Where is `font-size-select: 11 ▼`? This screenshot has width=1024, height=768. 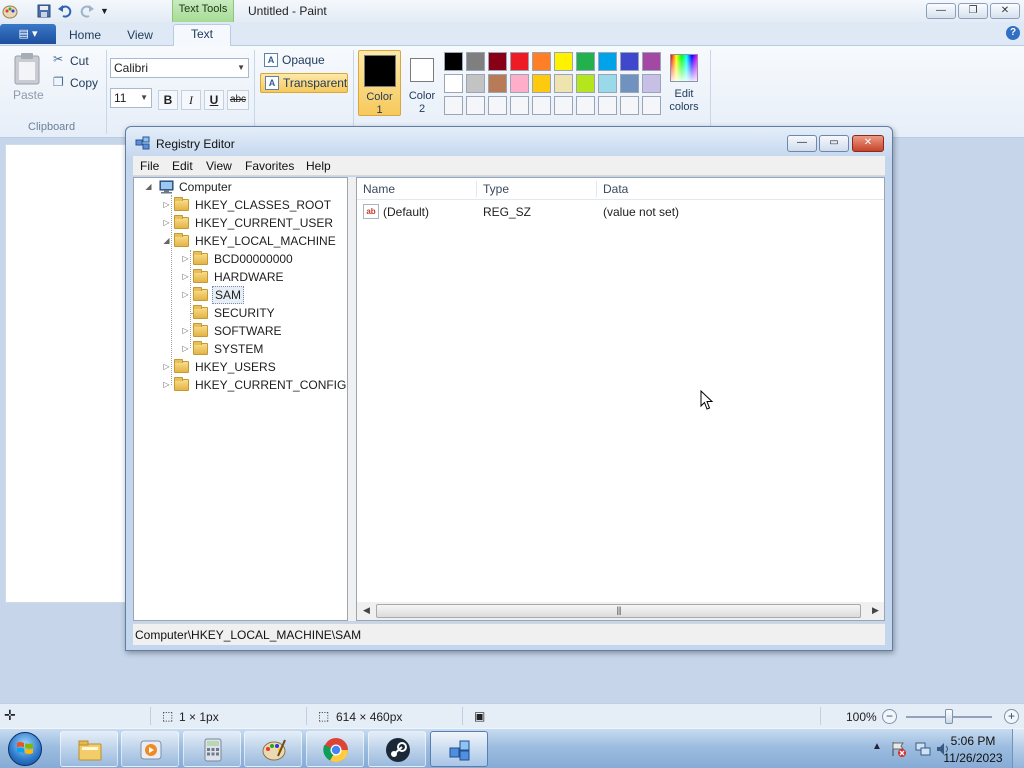
font-size-select: 11 ▼ is located at coordinates (131, 98).